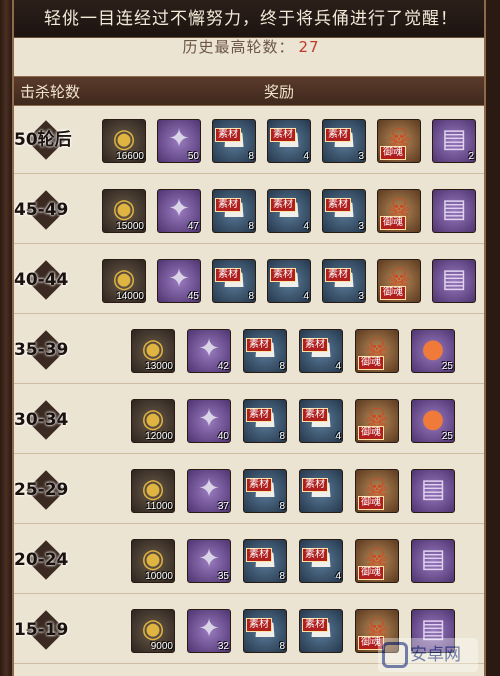 The width and height of the screenshot is (500, 676). What do you see at coordinates (223, 436) in the screenshot?
I see `item-count: 40` at bounding box center [223, 436].